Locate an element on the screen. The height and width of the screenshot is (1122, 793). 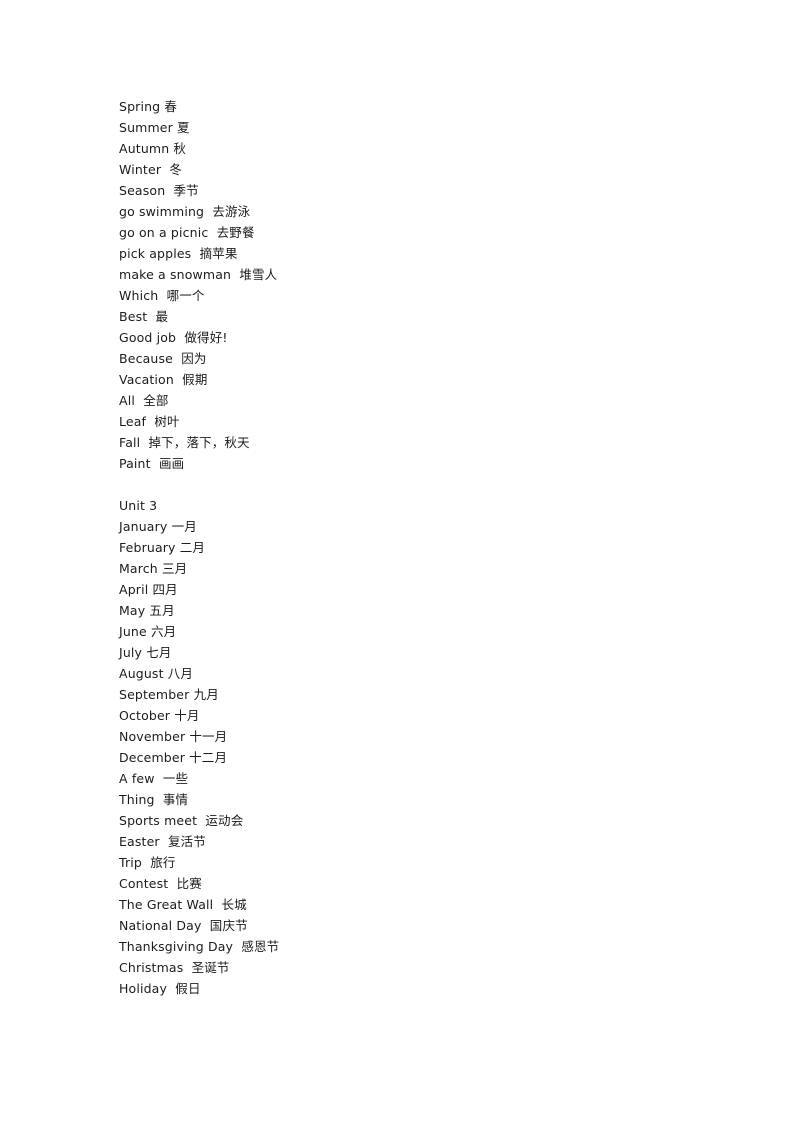
entry-chinese: 感恩节 is located at coordinates (260, 946).